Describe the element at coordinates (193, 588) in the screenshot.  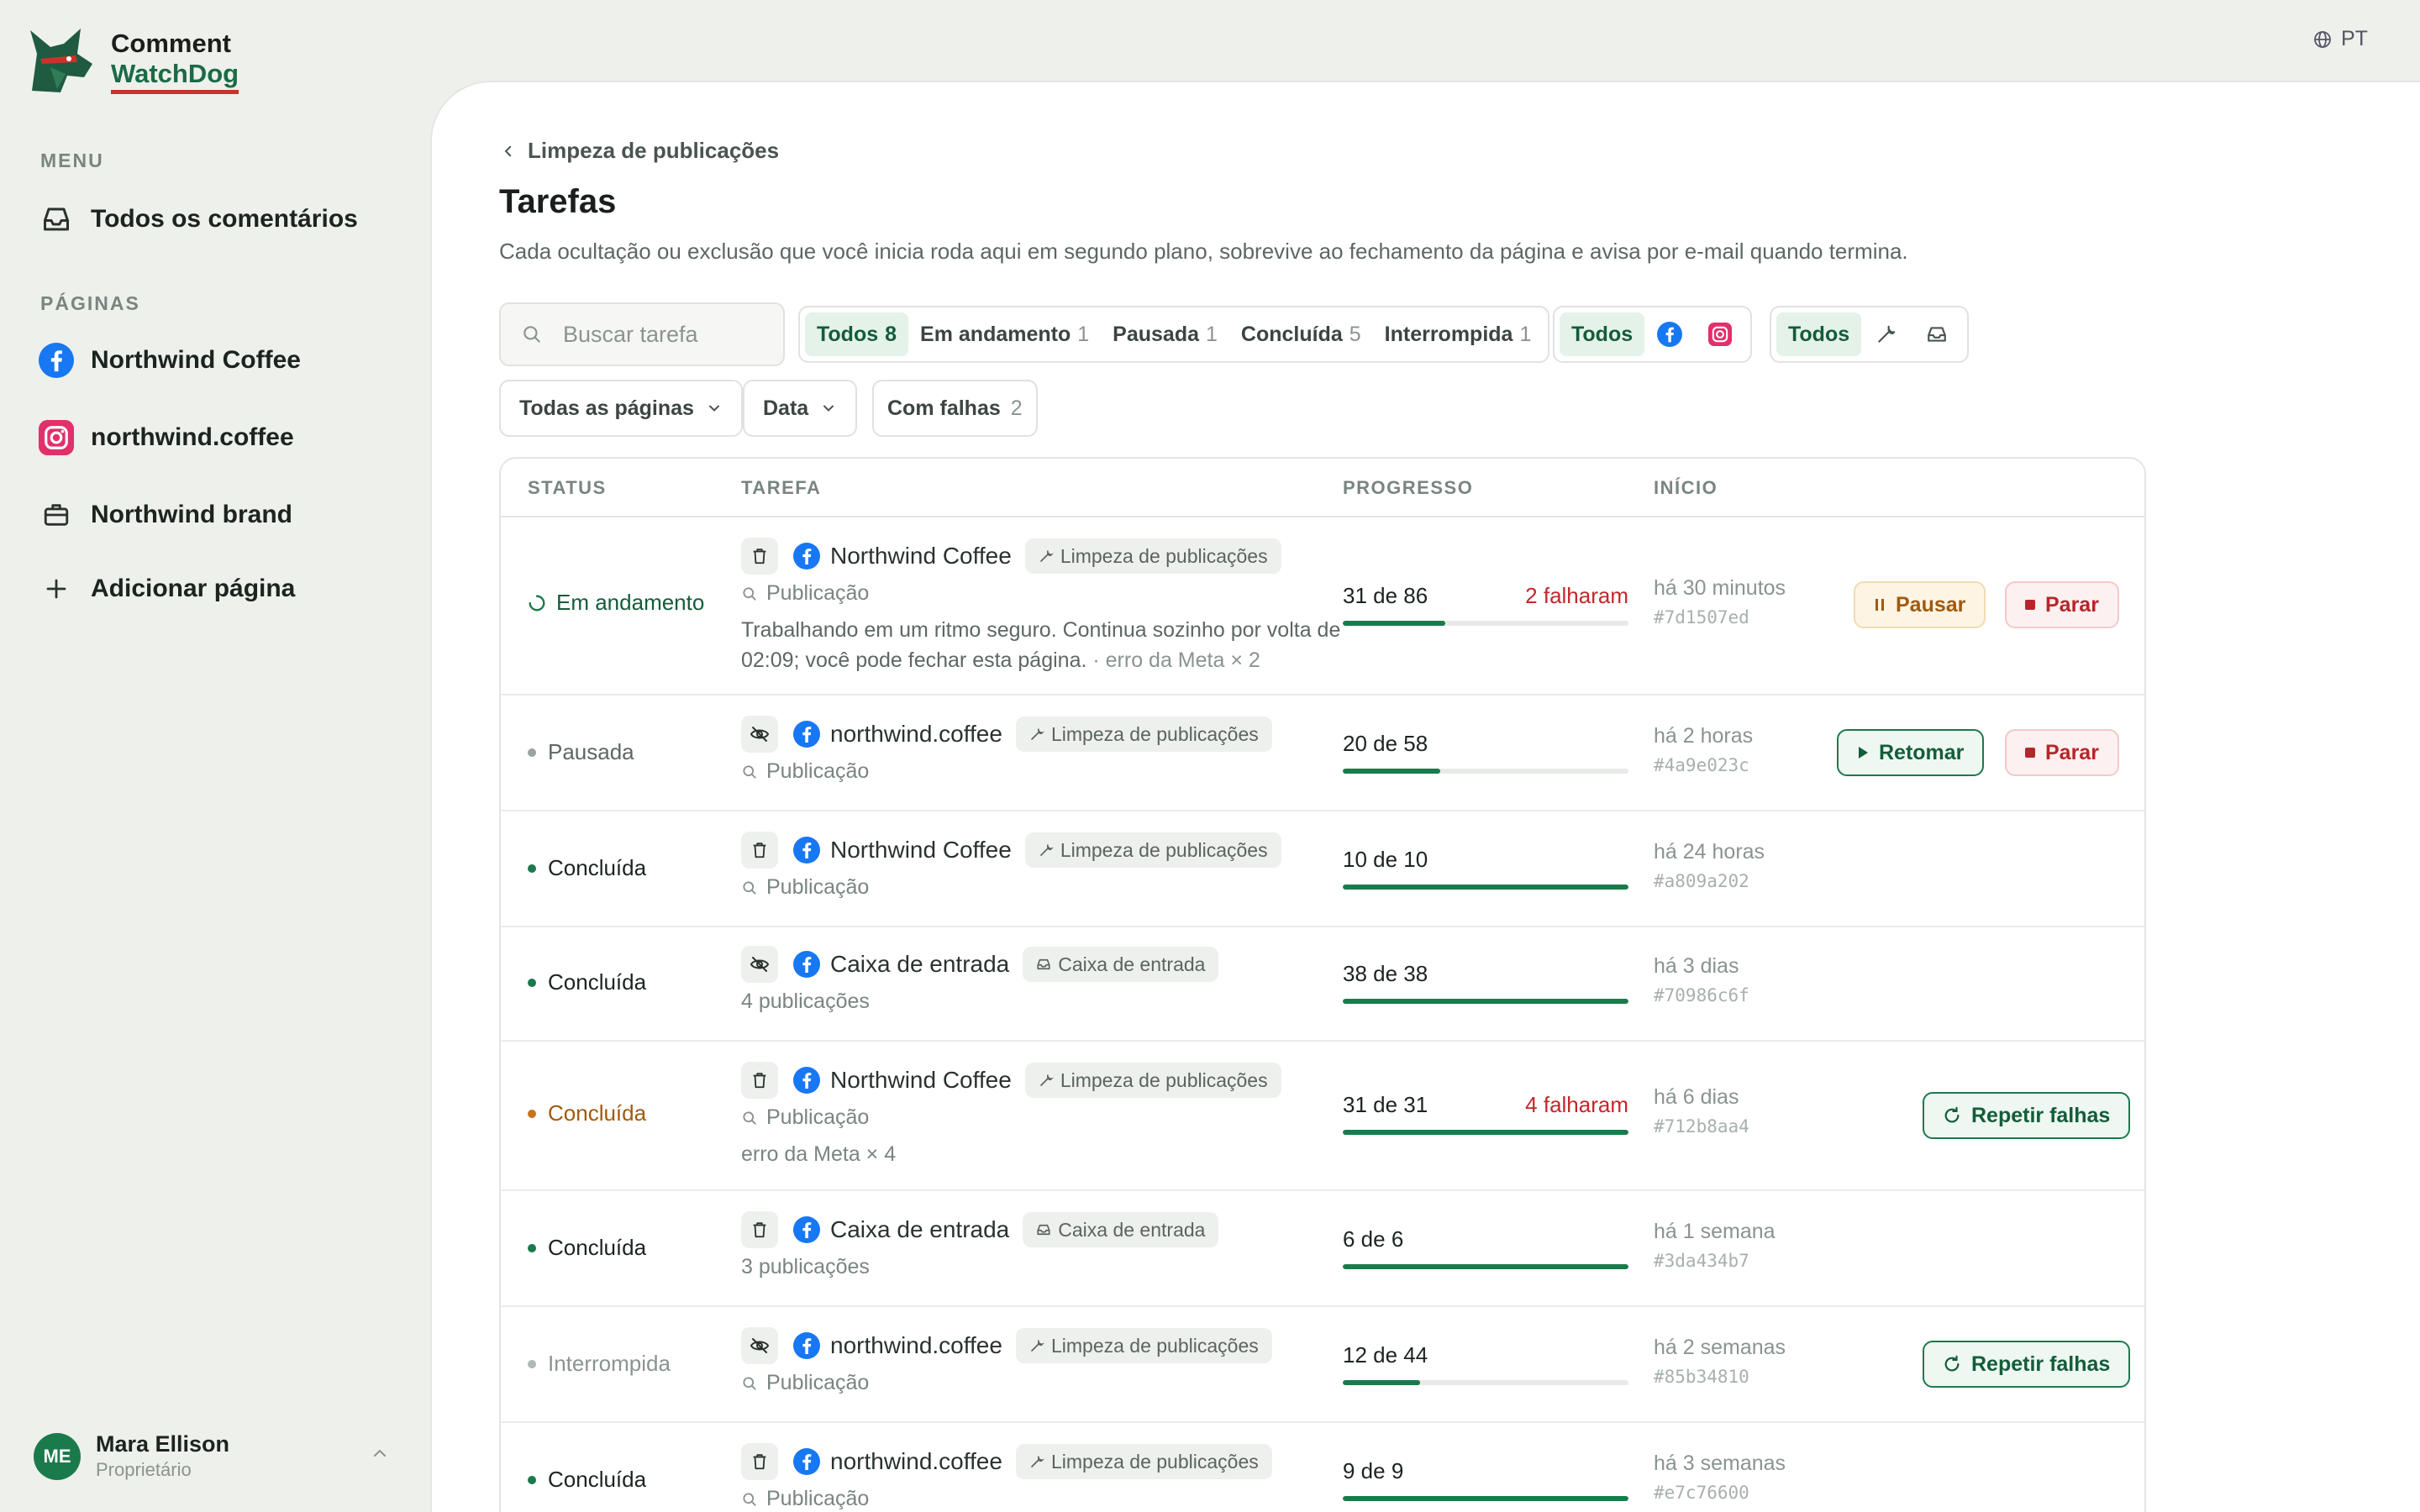
I see `sidebar-item-label: Adicionar página` at that location.